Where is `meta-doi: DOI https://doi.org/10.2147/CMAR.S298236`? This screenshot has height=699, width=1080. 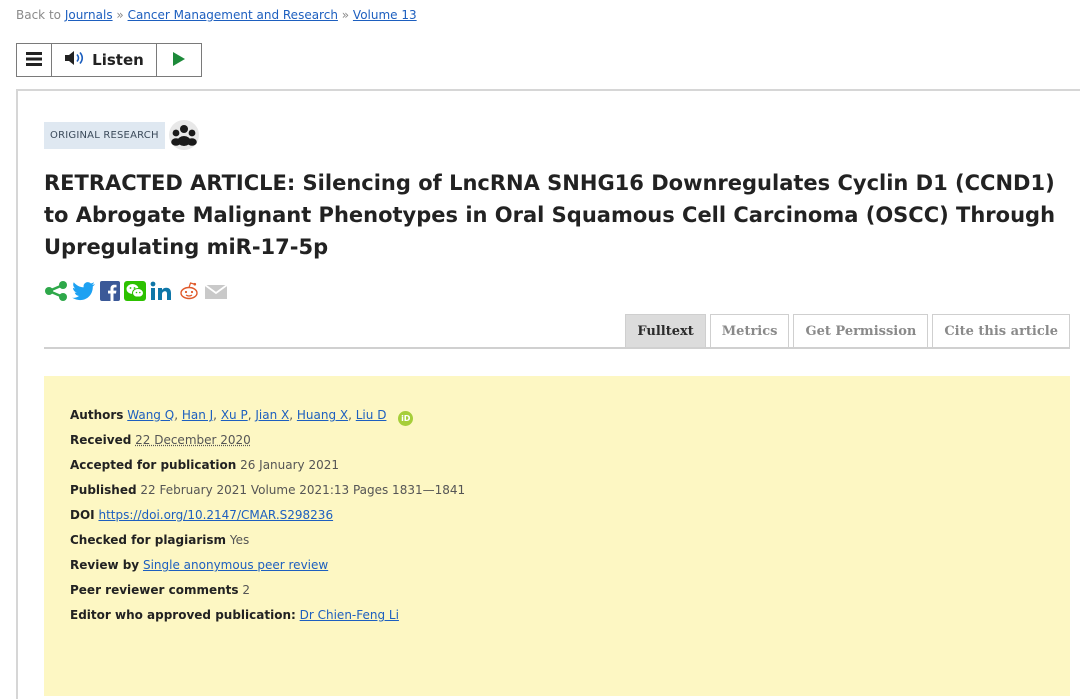 meta-doi: DOI https://doi.org/10.2147/CMAR.S298236 is located at coordinates (267, 520).